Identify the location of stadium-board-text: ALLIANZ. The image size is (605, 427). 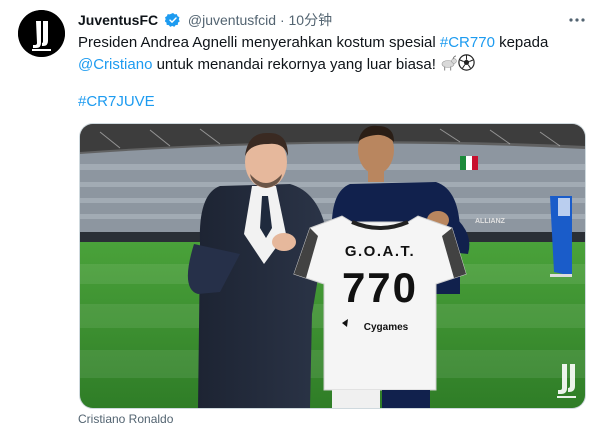
(490, 221).